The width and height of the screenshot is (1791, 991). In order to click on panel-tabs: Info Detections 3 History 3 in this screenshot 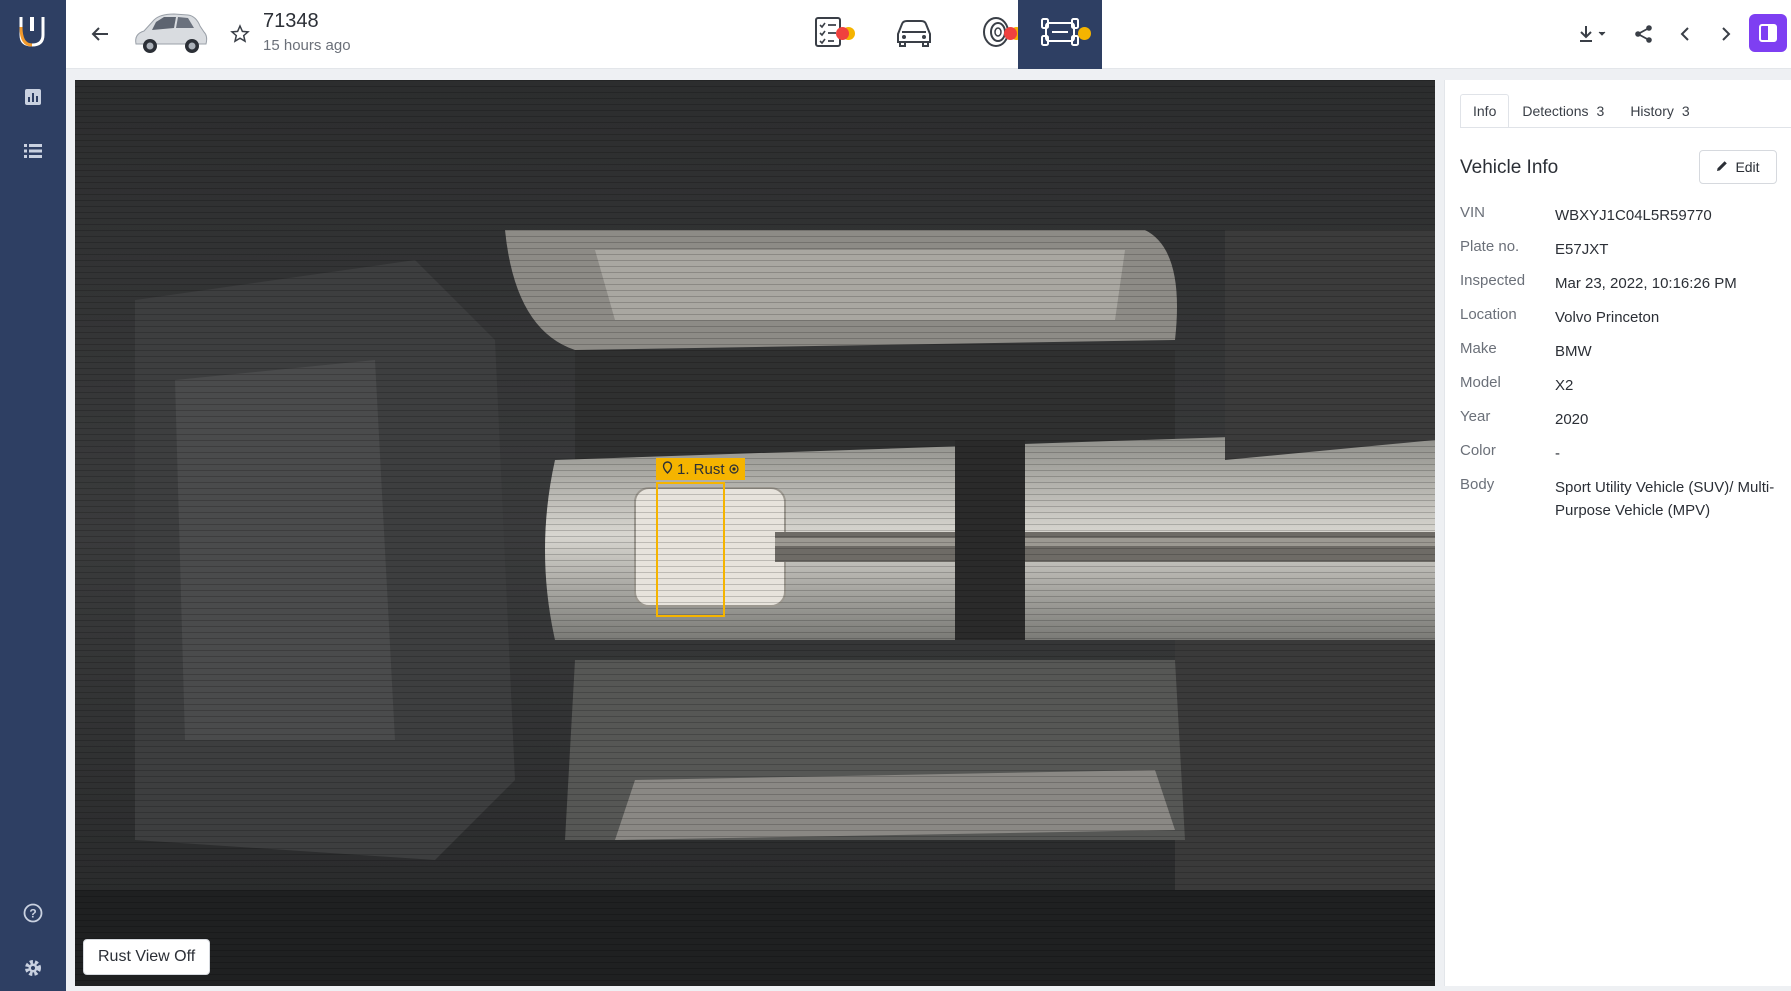, I will do `click(1581, 111)`.